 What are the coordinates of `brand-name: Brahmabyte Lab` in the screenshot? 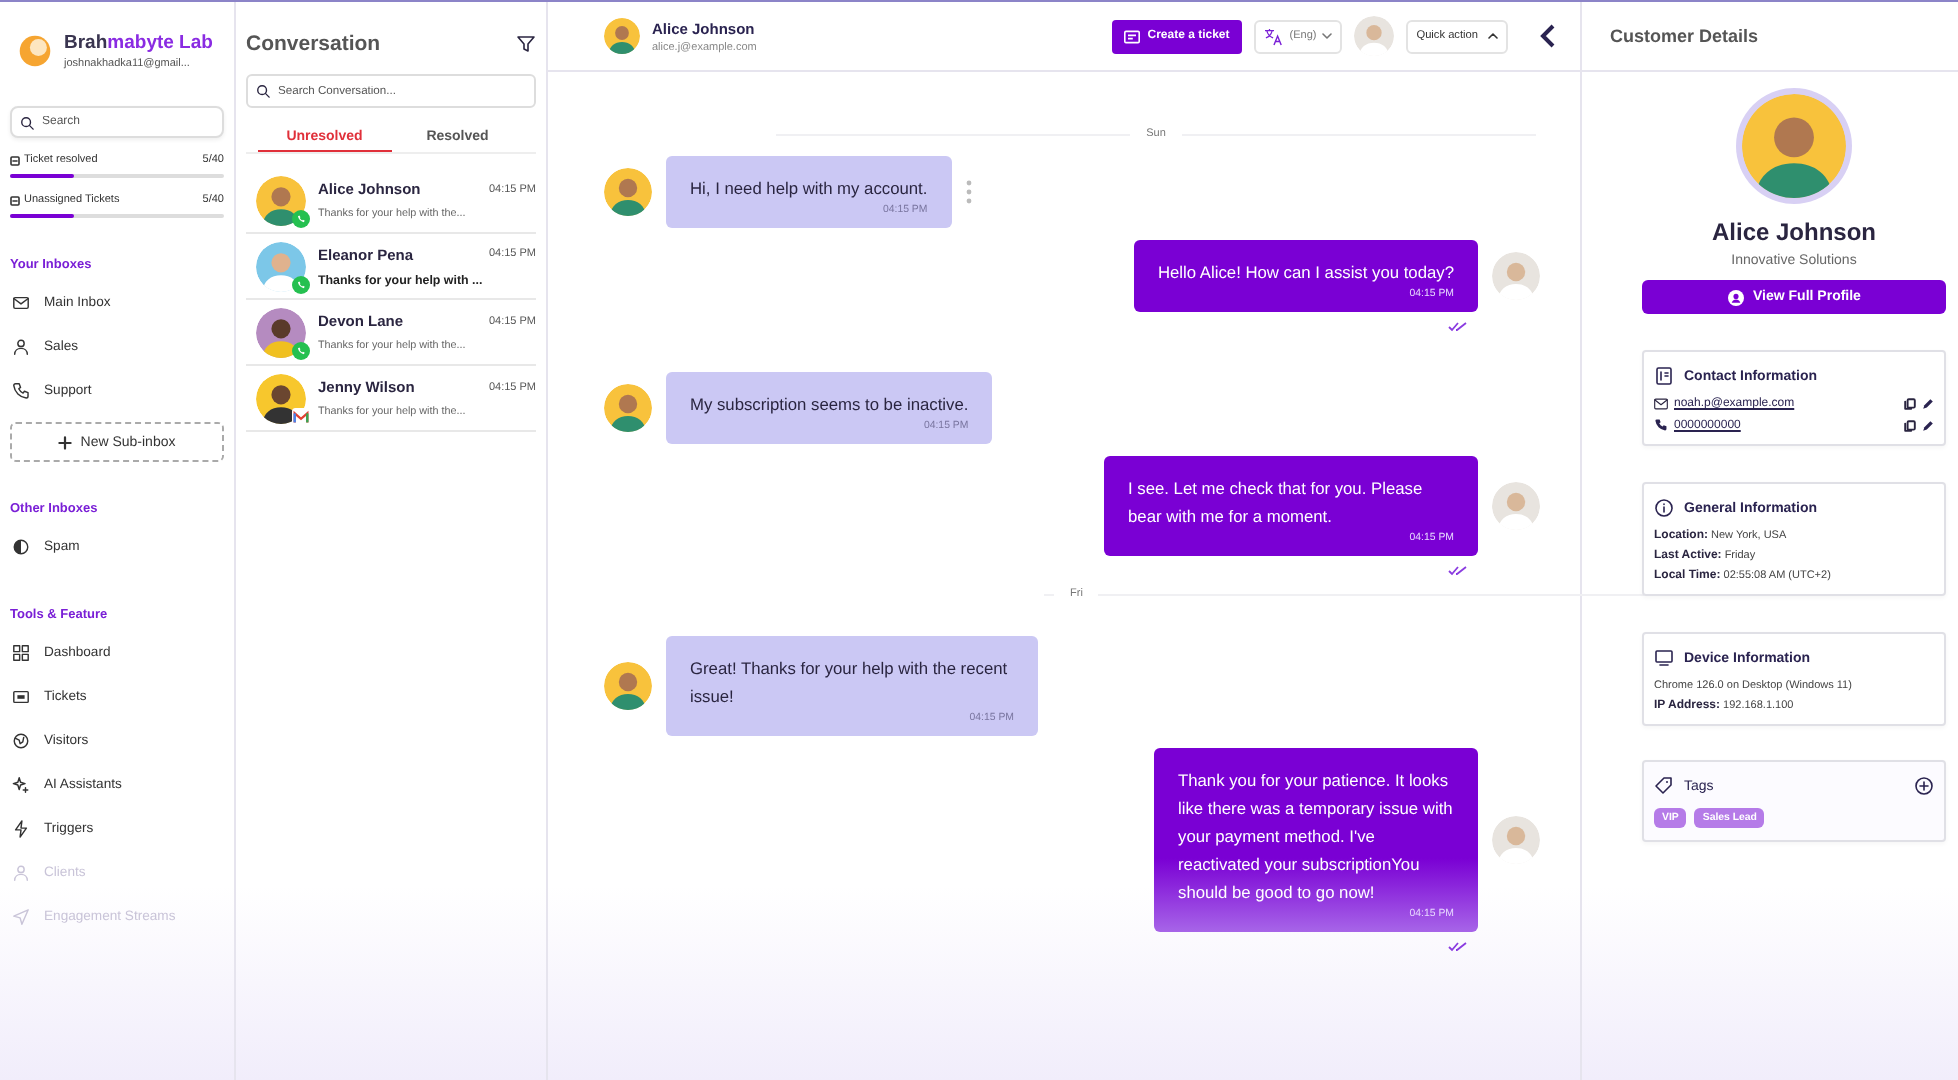 It's located at (138, 43).